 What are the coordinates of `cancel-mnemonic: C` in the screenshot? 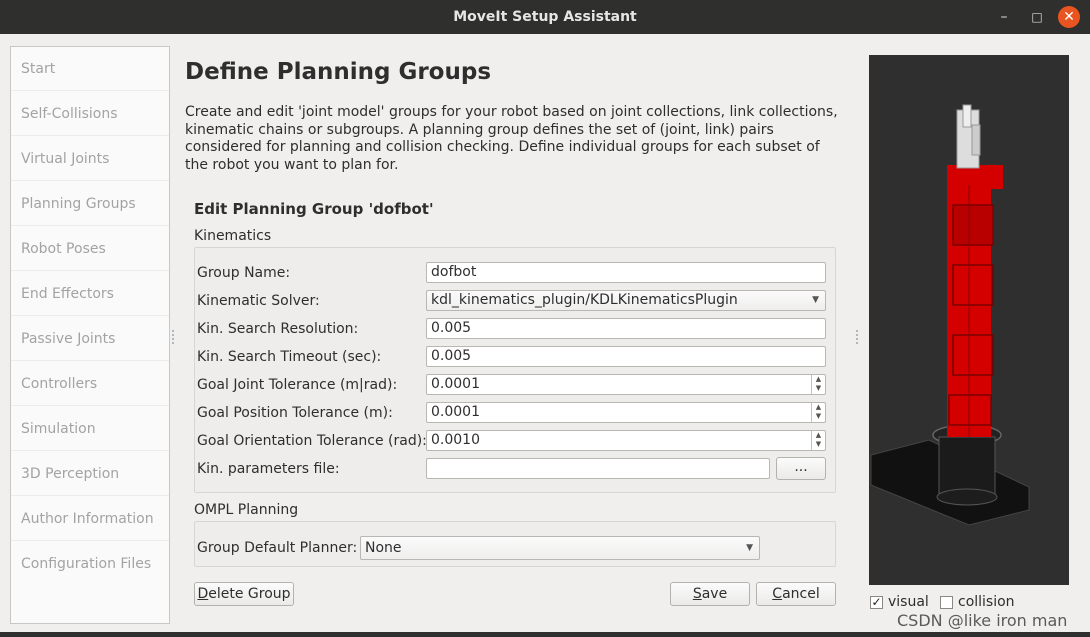 It's located at (777, 594).